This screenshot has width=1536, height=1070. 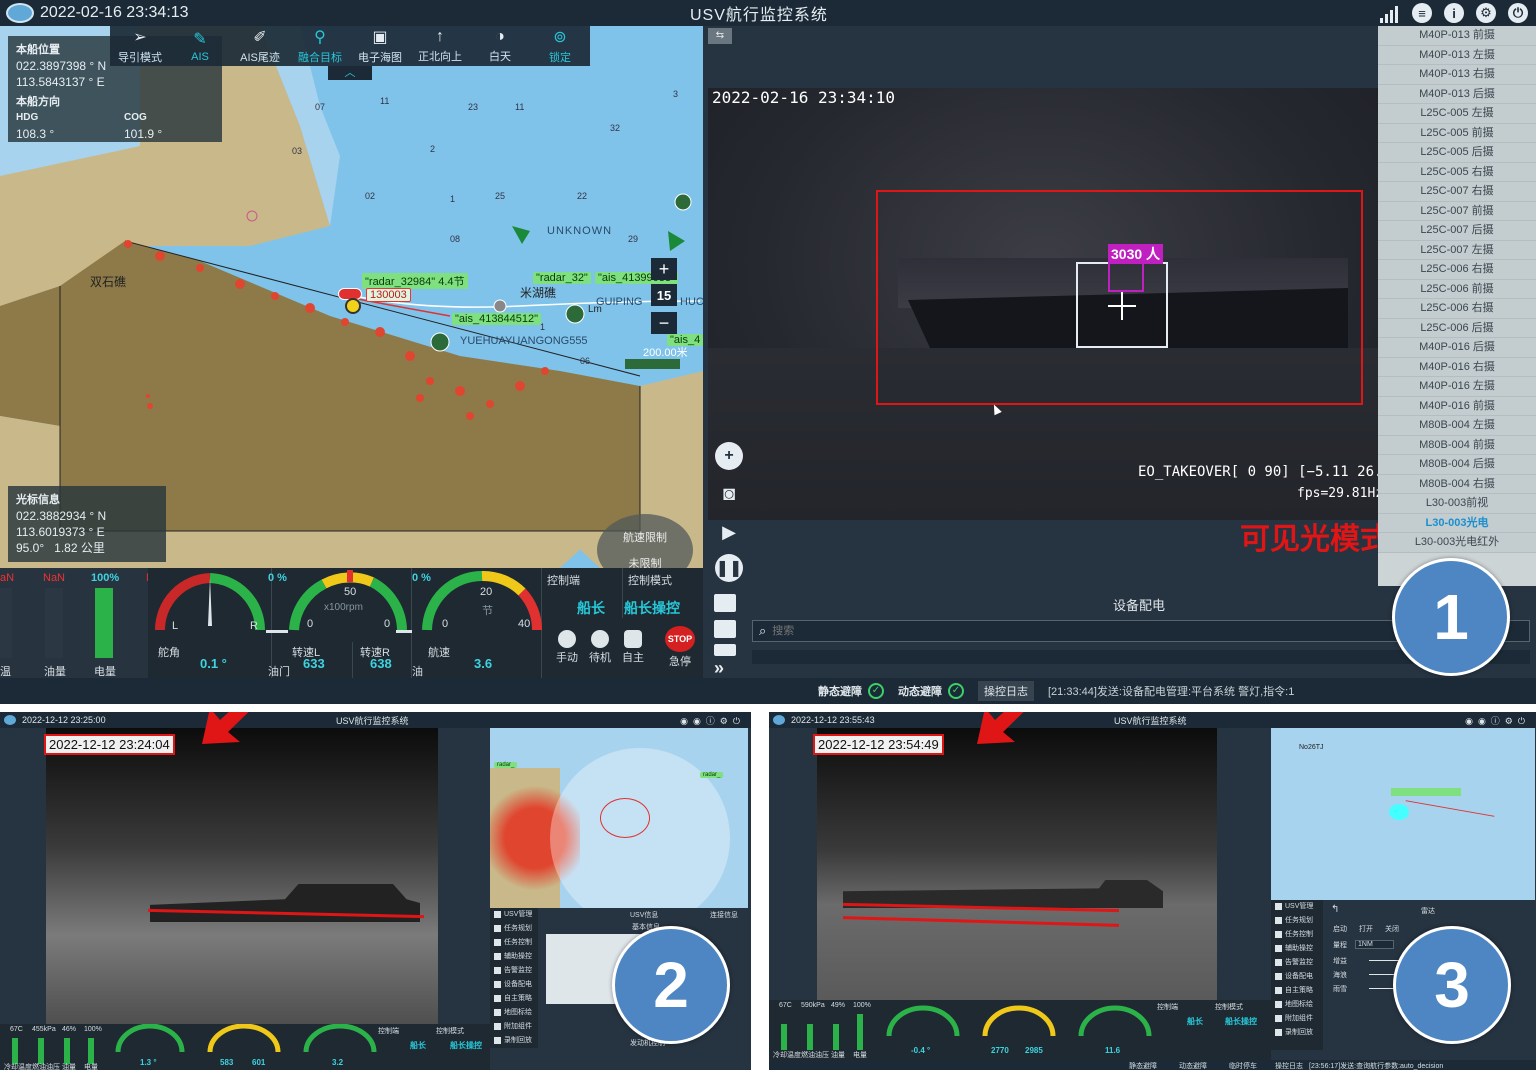 What do you see at coordinates (1457, 406) in the screenshot?
I see `camera-list-item: M40P-016 前摄` at bounding box center [1457, 406].